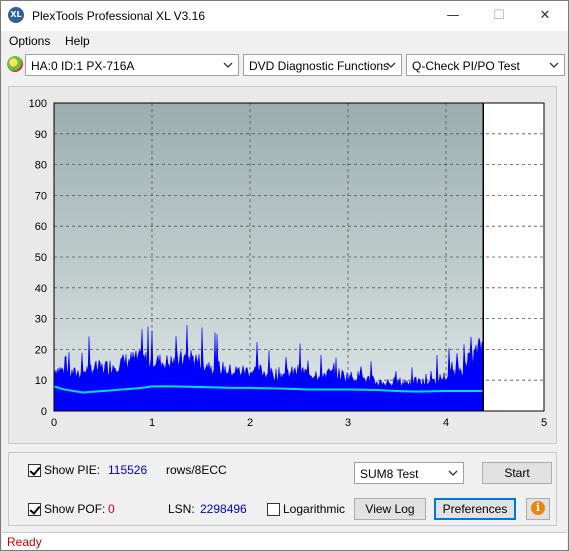 The height and width of the screenshot is (551, 569). I want to click on info-button: i, so click(538, 509).